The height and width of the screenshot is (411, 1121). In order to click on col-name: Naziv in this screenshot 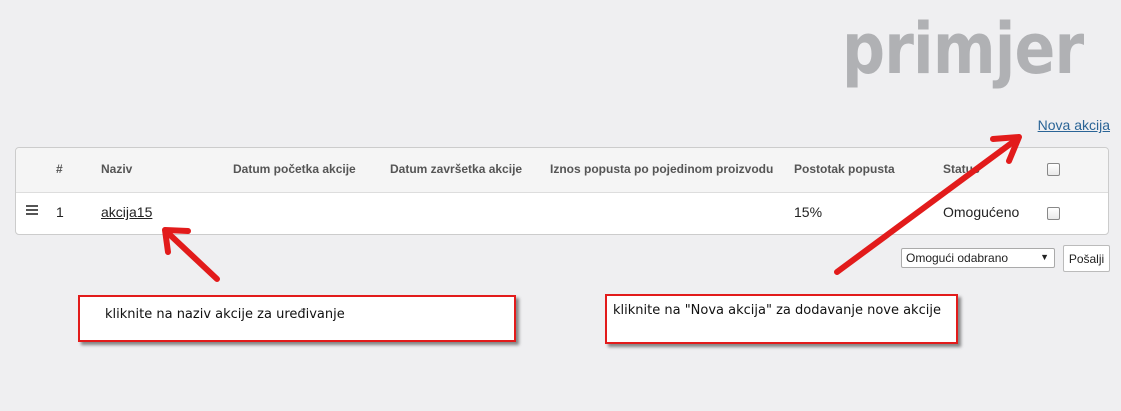, I will do `click(117, 169)`.